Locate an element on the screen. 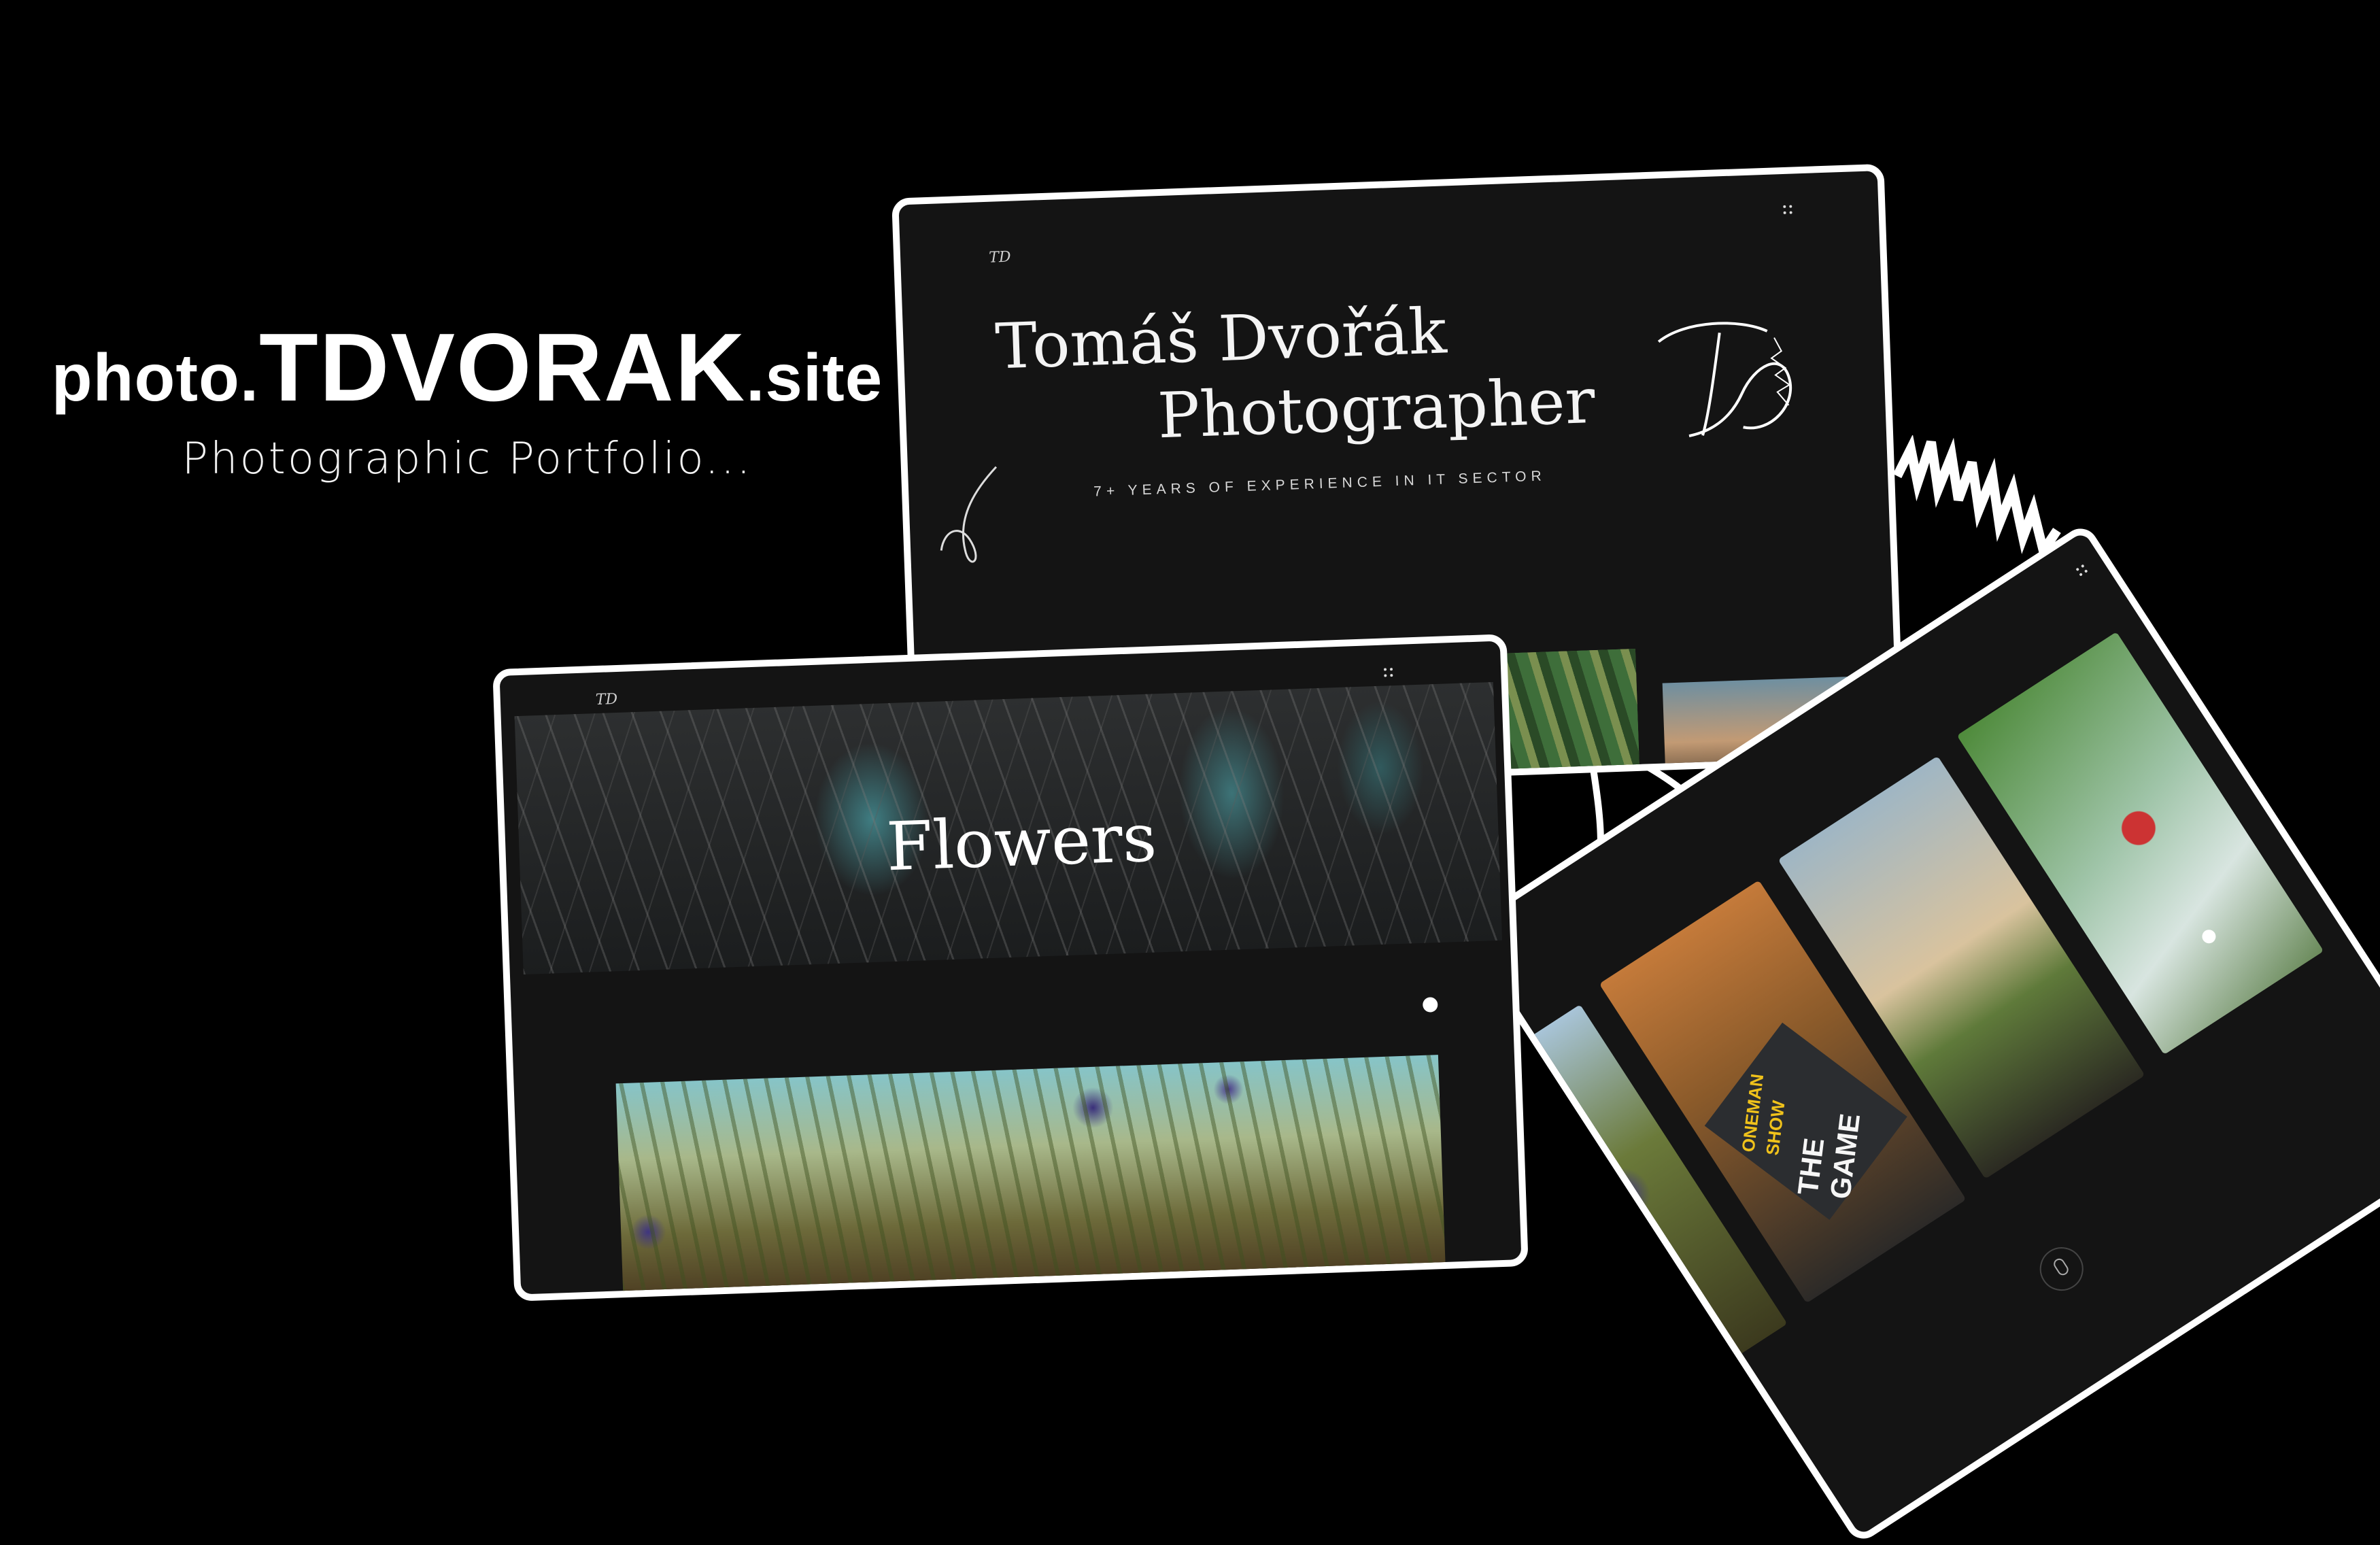 The height and width of the screenshot is (1545, 2380). hero-tagline: 7+ YEARS OF EXPERIENCE IN IT SECTOR is located at coordinates (1320, 484).